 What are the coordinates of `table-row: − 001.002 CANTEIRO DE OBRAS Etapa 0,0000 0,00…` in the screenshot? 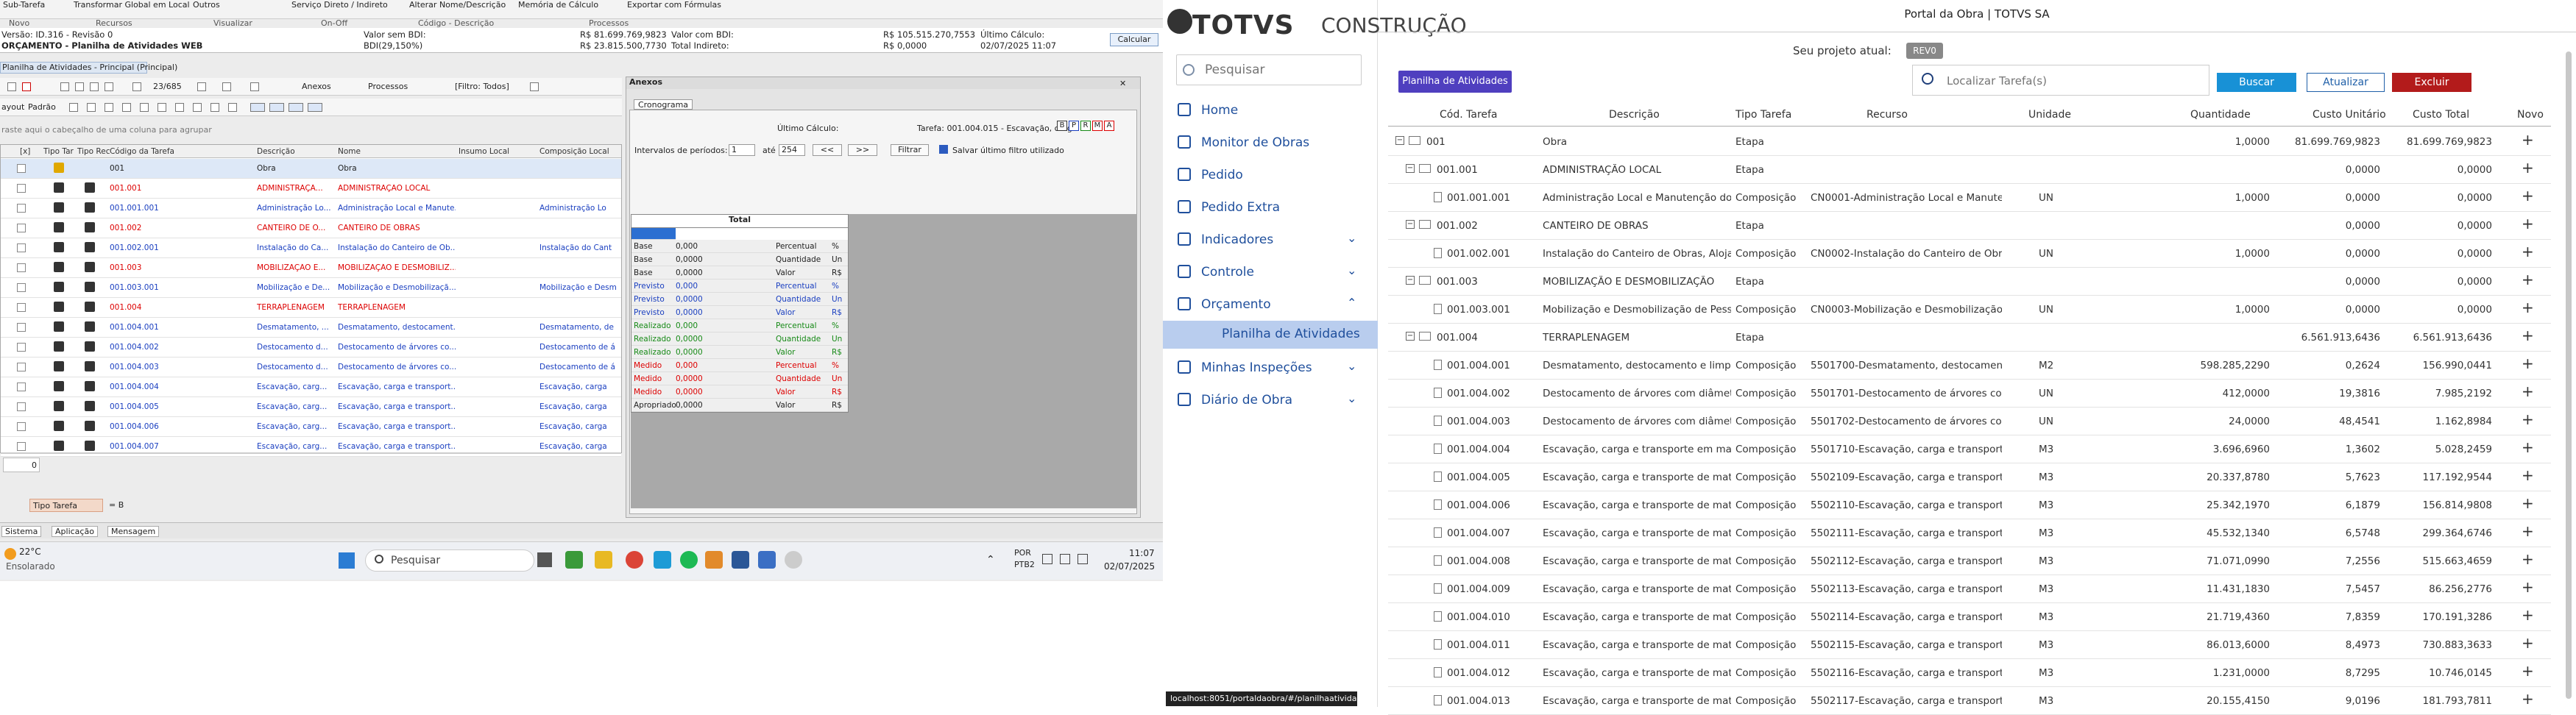 It's located at (1970, 226).